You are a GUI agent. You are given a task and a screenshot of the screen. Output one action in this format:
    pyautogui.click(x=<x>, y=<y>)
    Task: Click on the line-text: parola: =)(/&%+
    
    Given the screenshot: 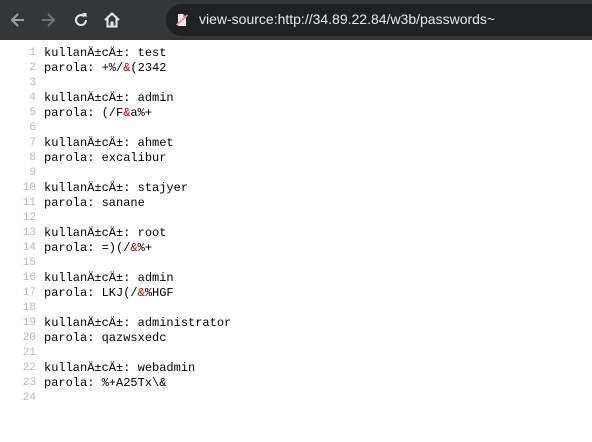 What is the action you would take?
    pyautogui.click(x=98, y=248)
    